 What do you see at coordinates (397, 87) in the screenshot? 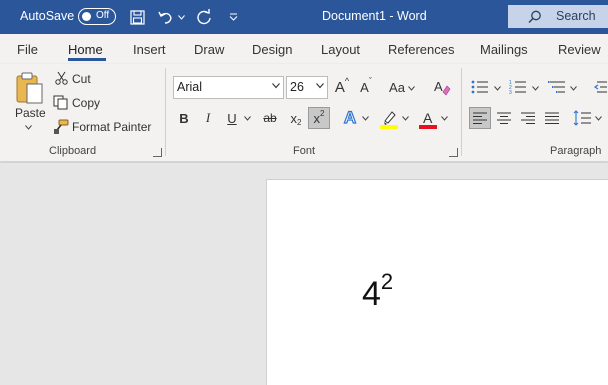
I see `change-case-icon: Aa` at bounding box center [397, 87].